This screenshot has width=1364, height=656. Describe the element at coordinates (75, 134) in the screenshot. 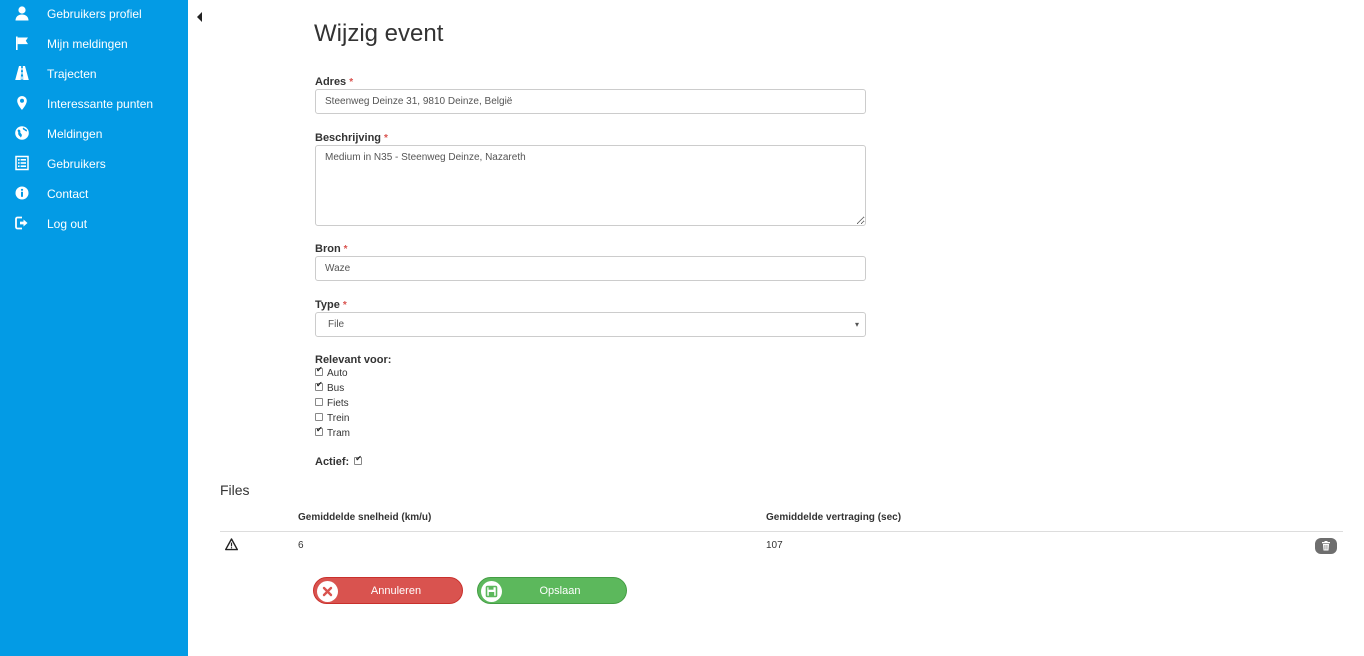

I see `sidebar-item-label: Meldingen` at that location.